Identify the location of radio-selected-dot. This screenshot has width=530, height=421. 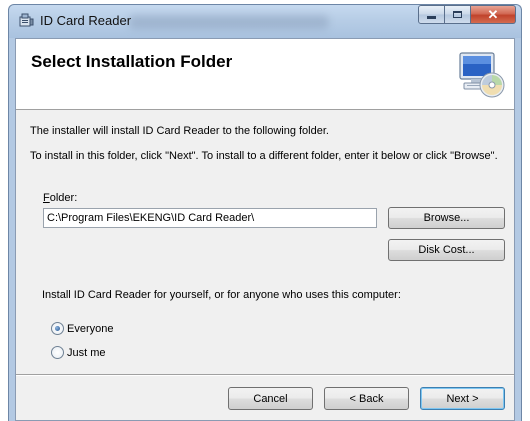
(57, 328).